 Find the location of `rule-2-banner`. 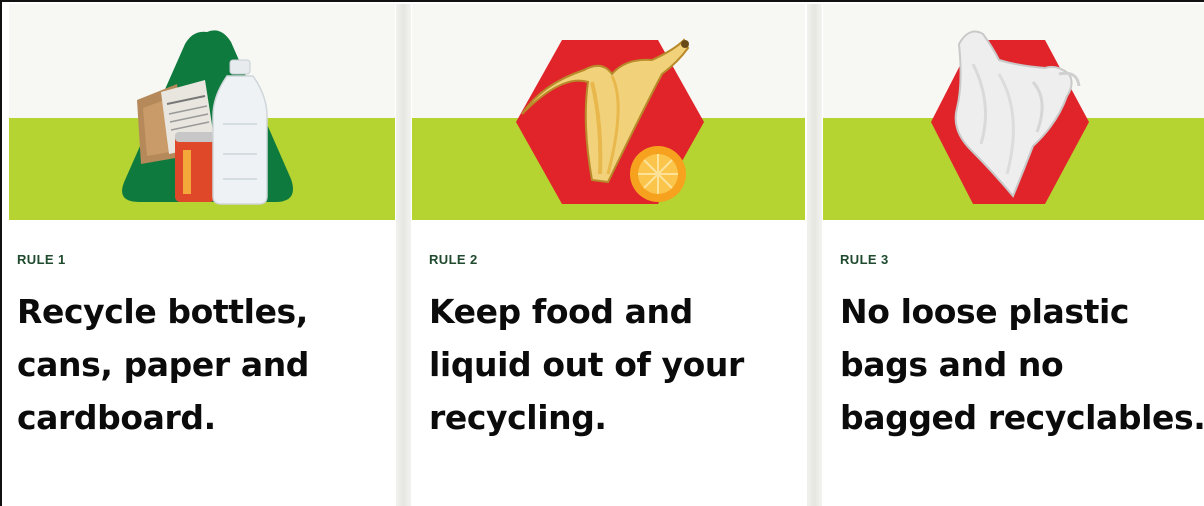

rule-2-banner is located at coordinates (608, 112).